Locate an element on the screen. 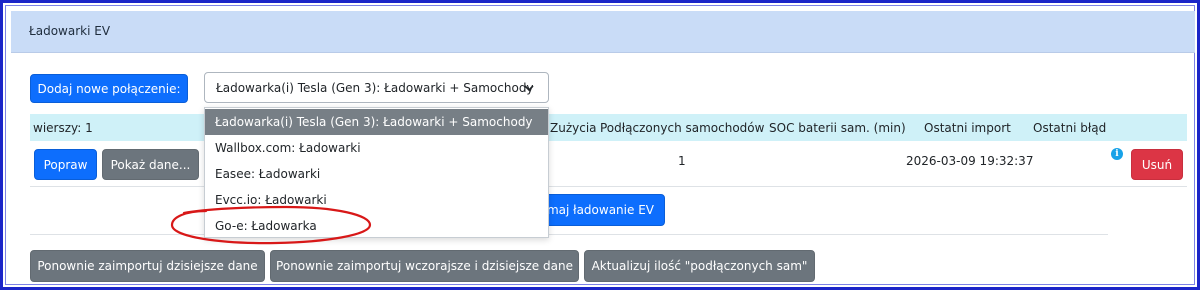  stop-charging-button: ymaj ładowanie EV is located at coordinates (600, 210).